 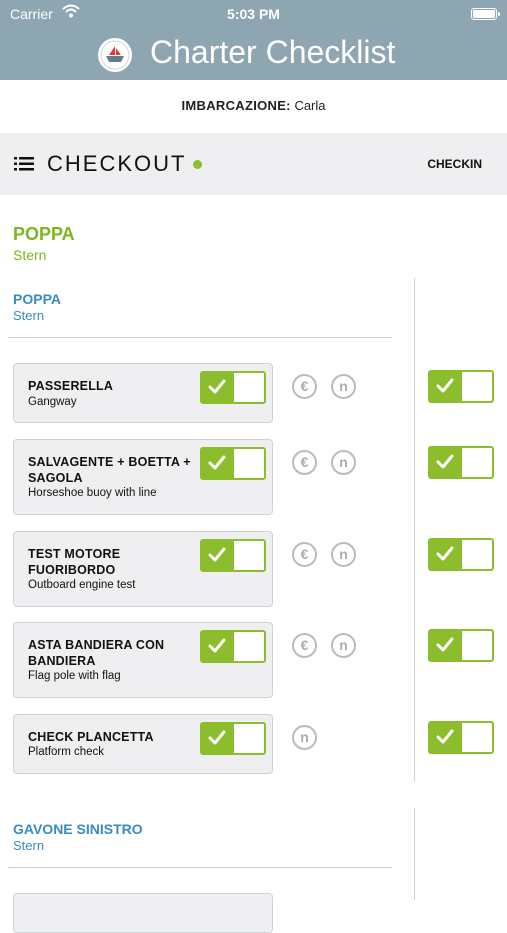 I want to click on item-label: ASTA BANDIERA CON BANDIERA, so click(x=96, y=653).